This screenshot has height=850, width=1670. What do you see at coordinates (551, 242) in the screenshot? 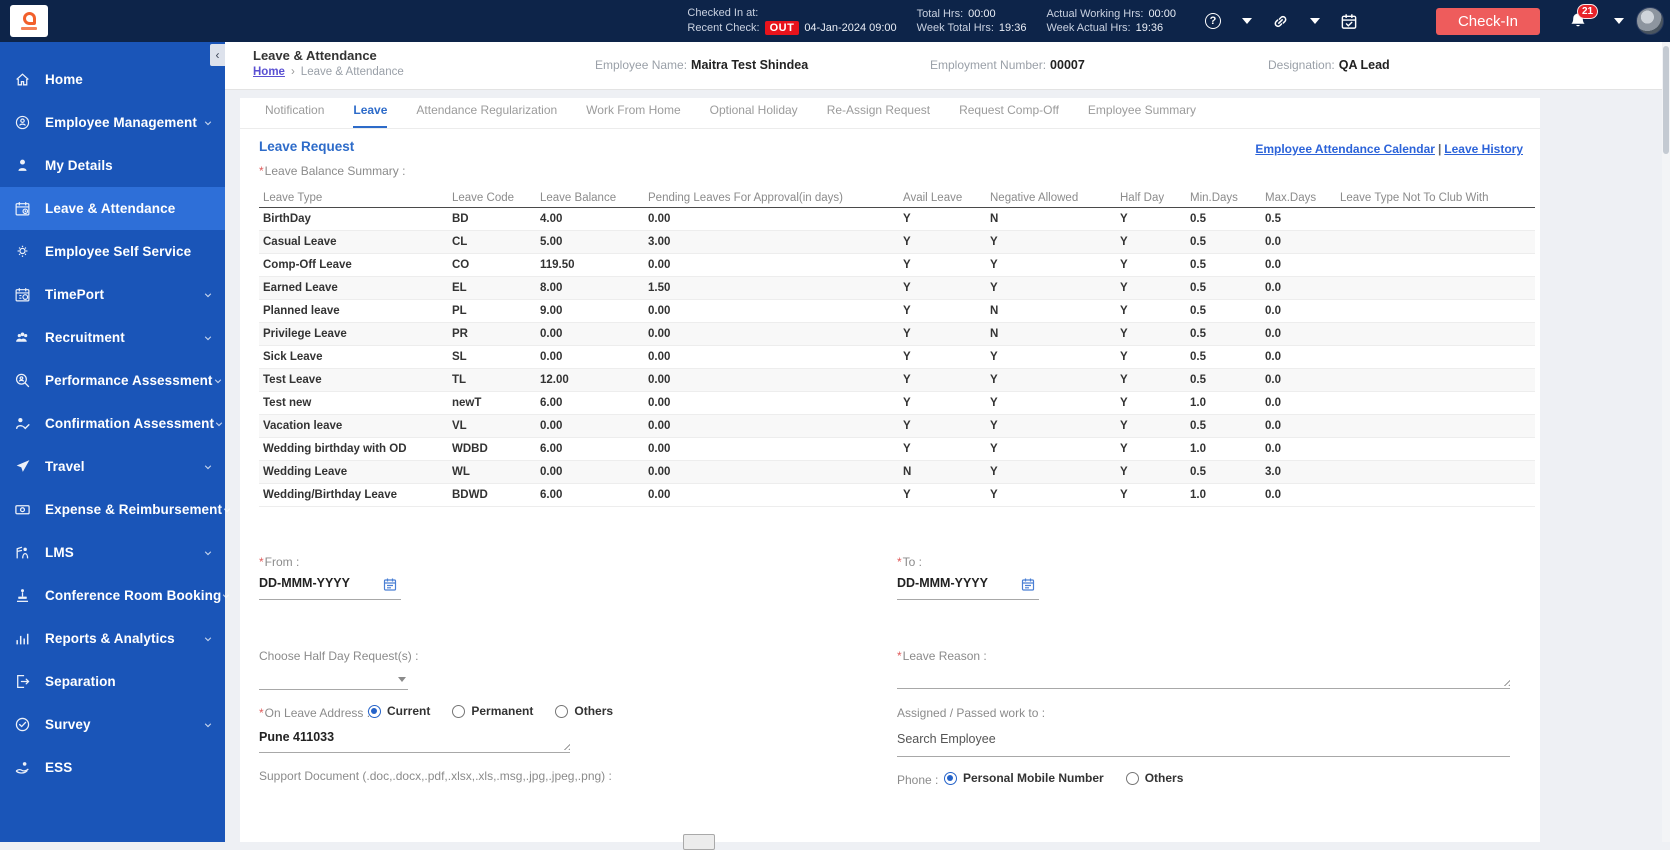
I see `table-cell: 5.00` at bounding box center [551, 242].